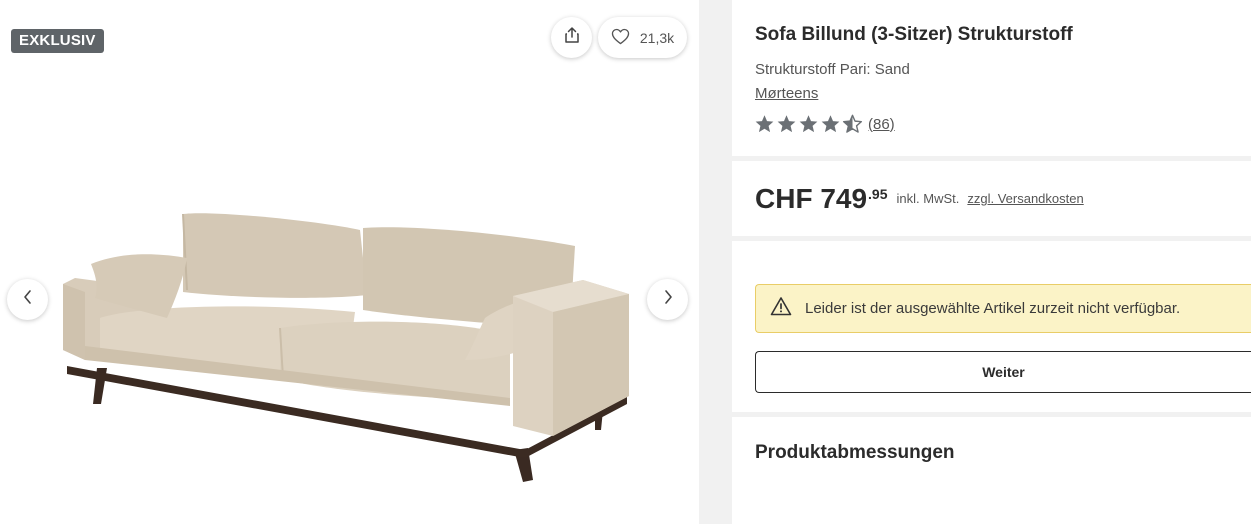  Describe the element at coordinates (878, 194) in the screenshot. I see `price-cents: .95` at that location.